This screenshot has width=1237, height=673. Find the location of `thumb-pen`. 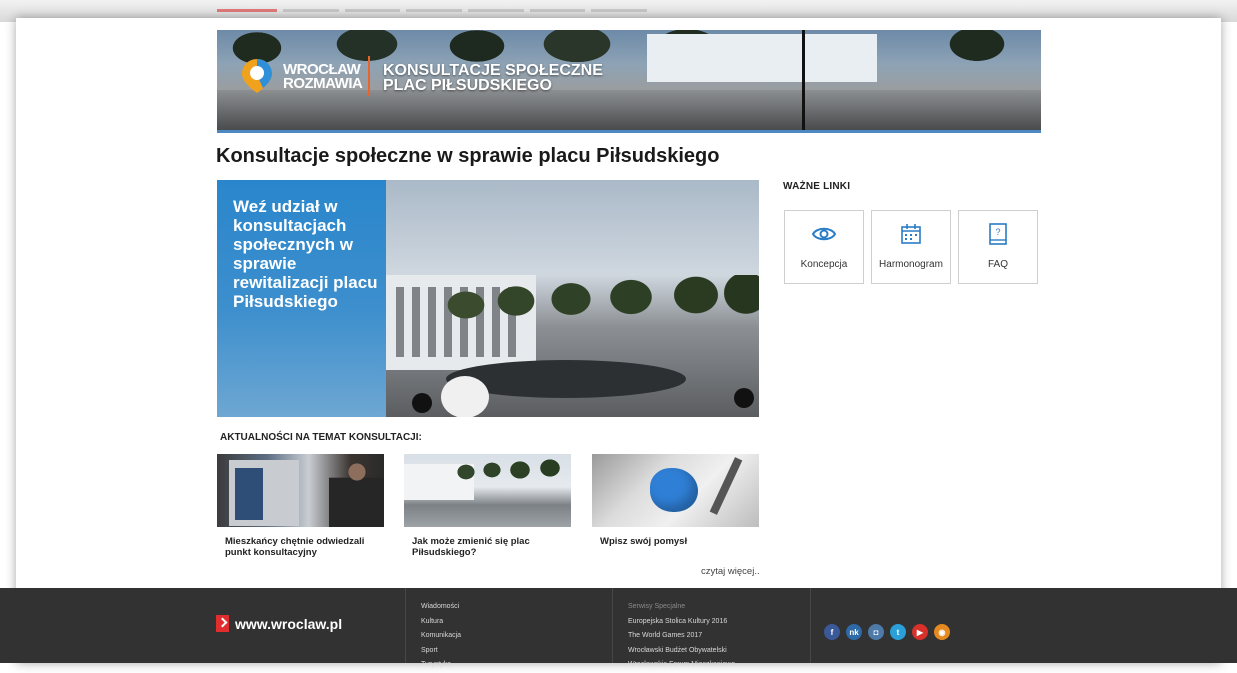

thumb-pen is located at coordinates (726, 486).